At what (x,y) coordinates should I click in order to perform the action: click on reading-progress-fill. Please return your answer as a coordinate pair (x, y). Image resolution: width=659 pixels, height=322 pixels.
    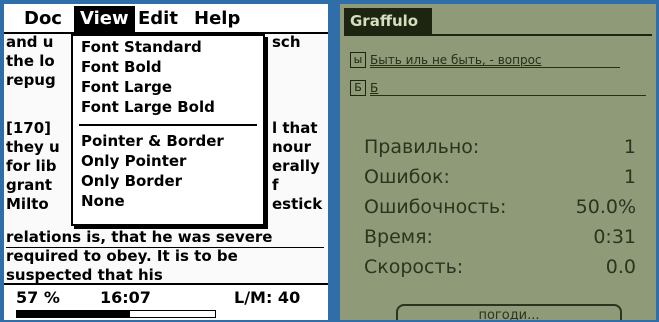
    Looking at the image, I should click on (73, 314).